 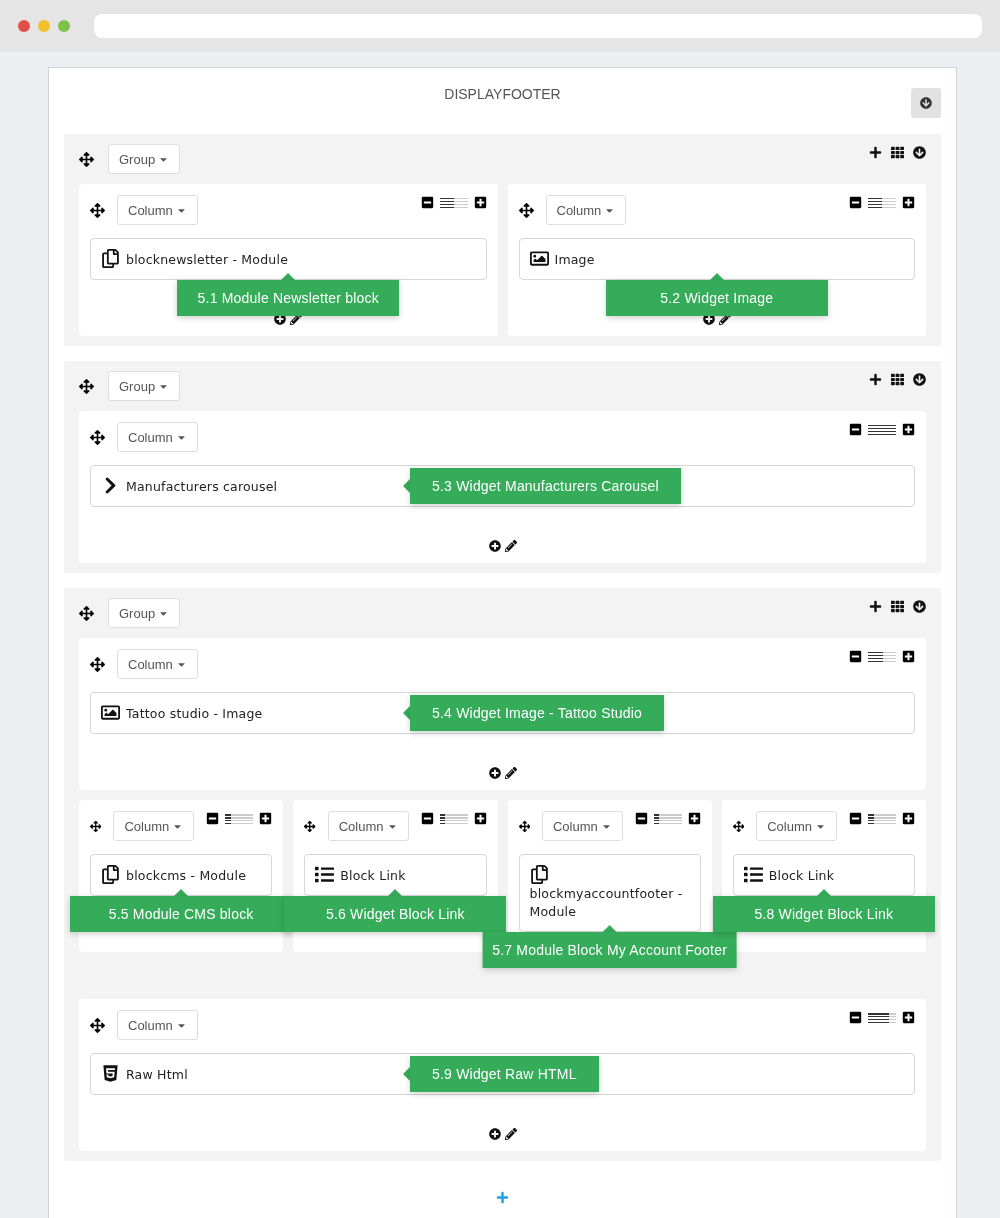 What do you see at coordinates (502, 94) in the screenshot?
I see `page-title: DISPLAYFOOTER` at bounding box center [502, 94].